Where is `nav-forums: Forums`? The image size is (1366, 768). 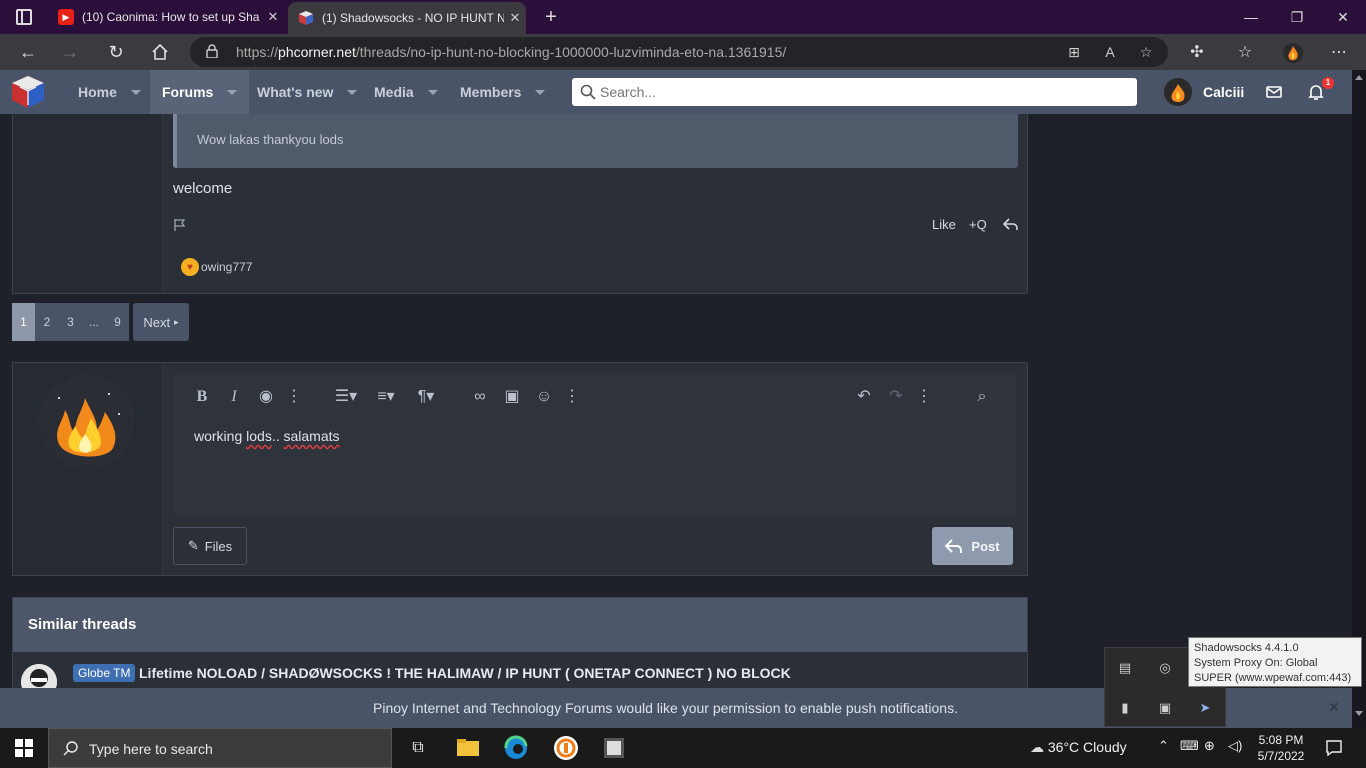
nav-forums: Forums is located at coordinates (200, 92).